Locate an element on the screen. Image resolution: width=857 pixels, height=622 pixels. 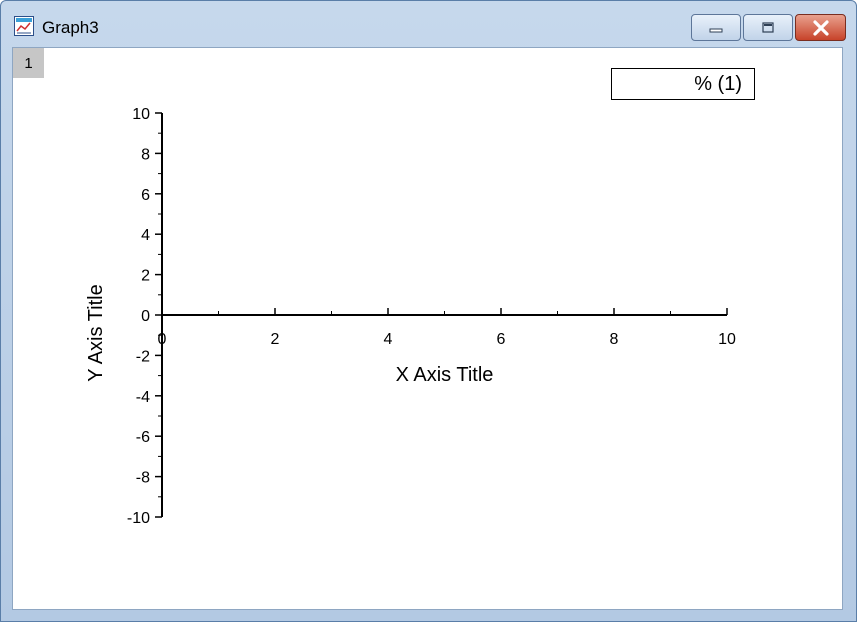
y-tick-label: -10 is located at coordinates (138, 518).